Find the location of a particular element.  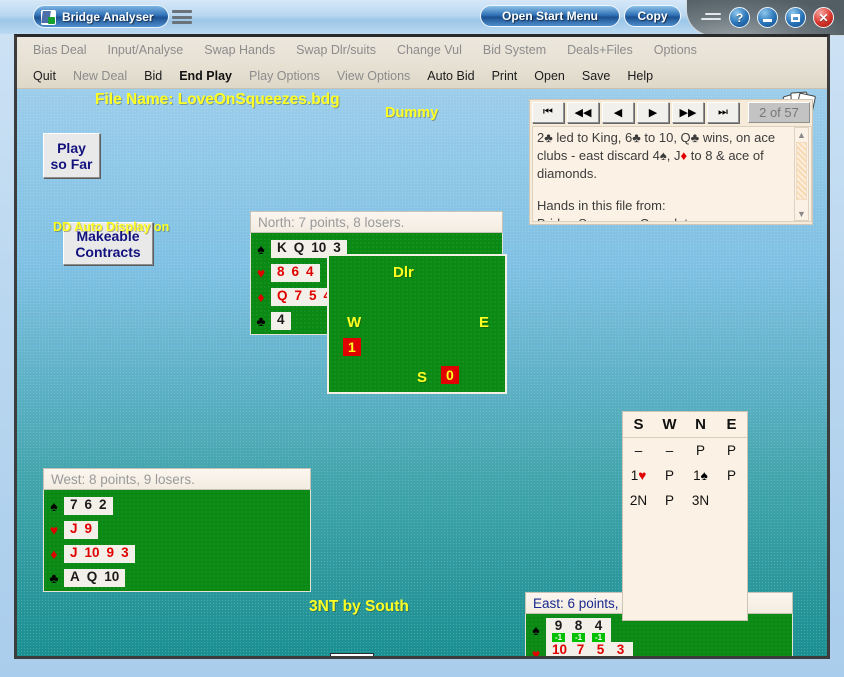

window-menu-icon is located at coordinates (711, 18).